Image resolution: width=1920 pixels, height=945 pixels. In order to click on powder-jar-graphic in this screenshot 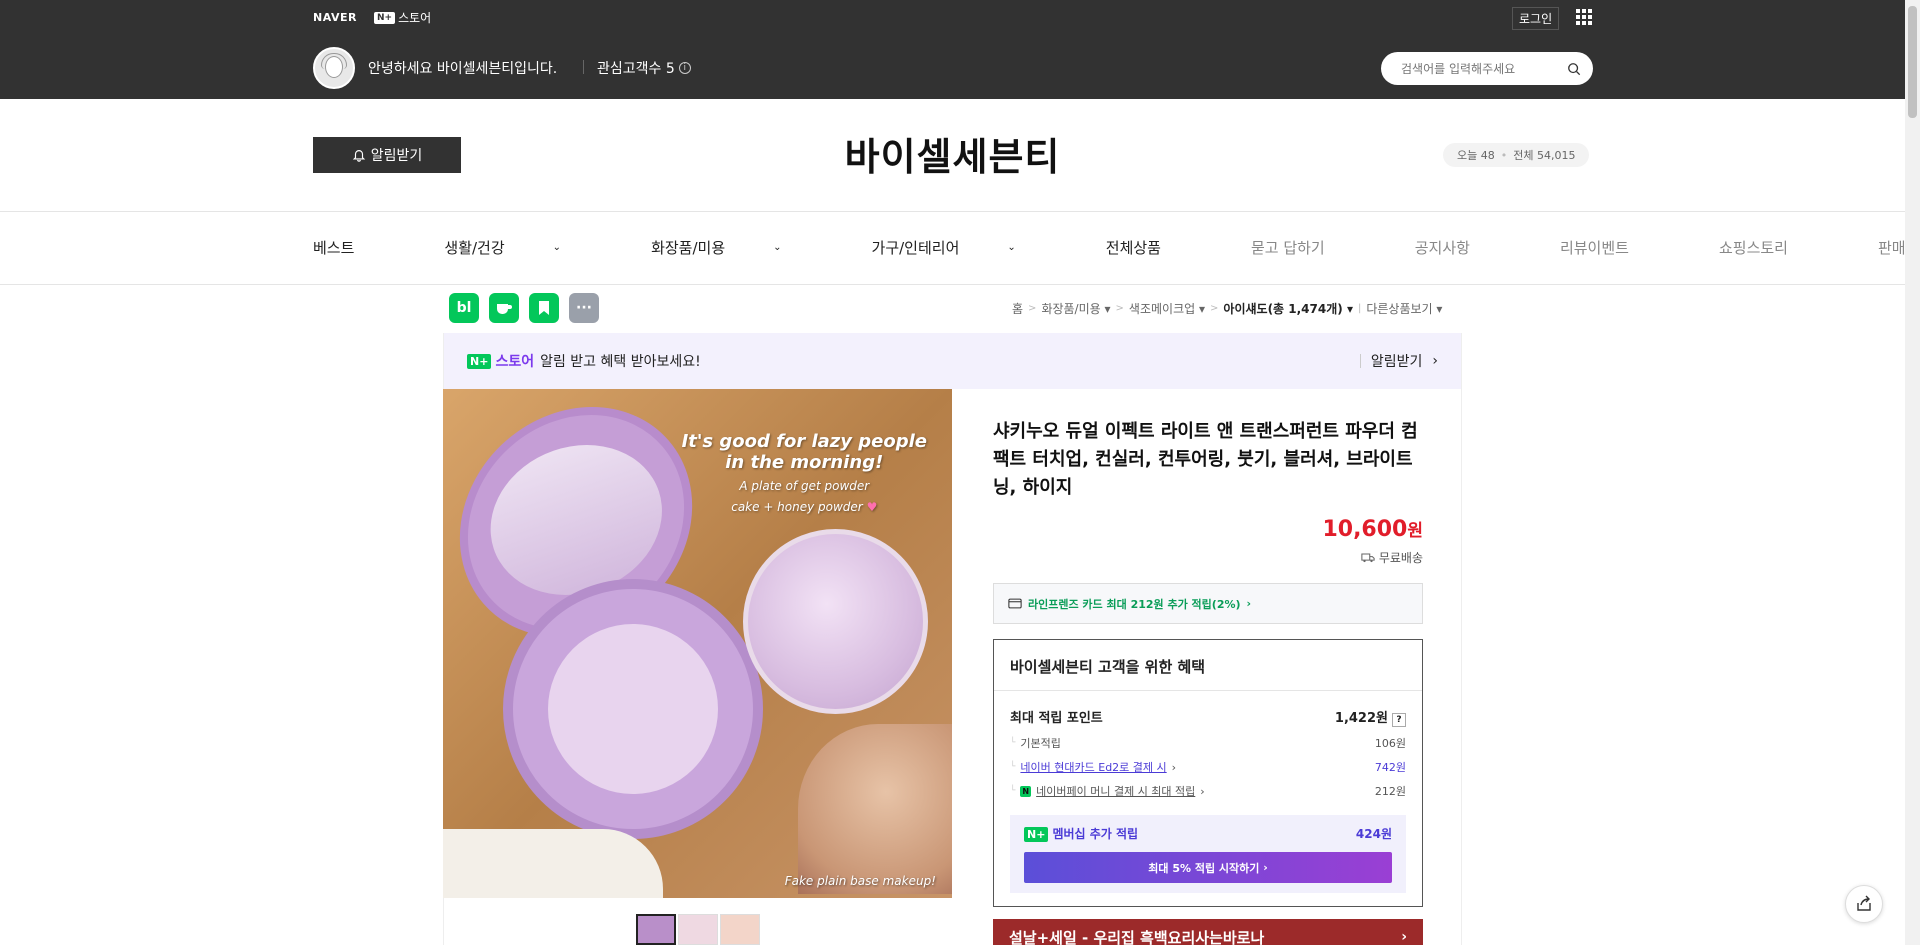, I will do `click(835, 621)`.